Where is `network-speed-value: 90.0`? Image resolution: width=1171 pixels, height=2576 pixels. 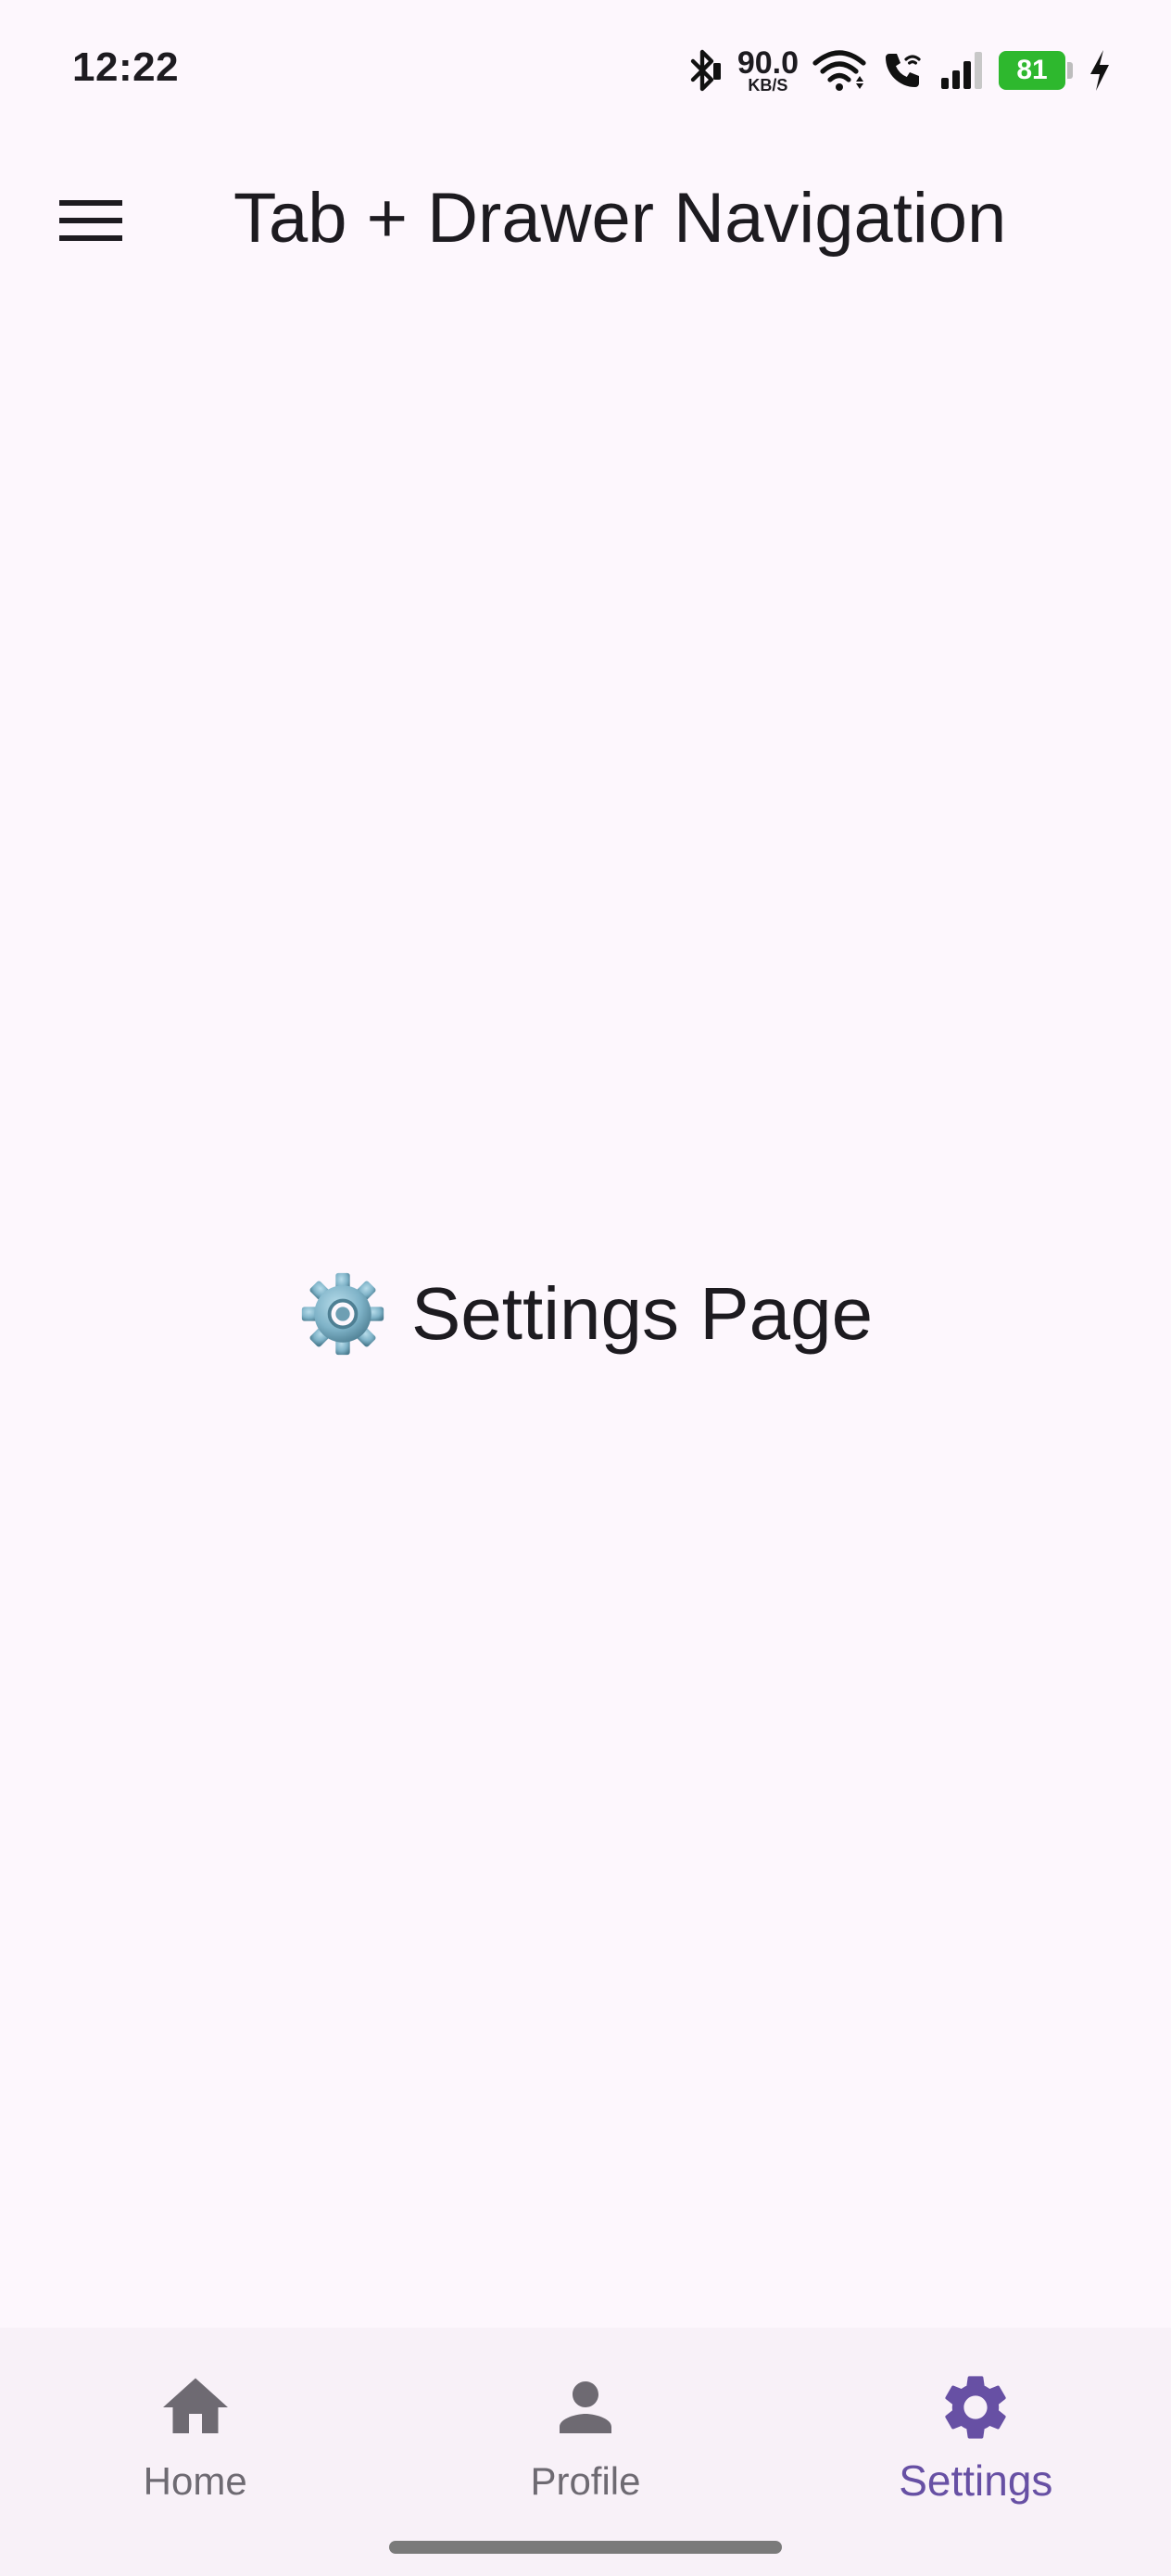 network-speed-value: 90.0 is located at coordinates (768, 63).